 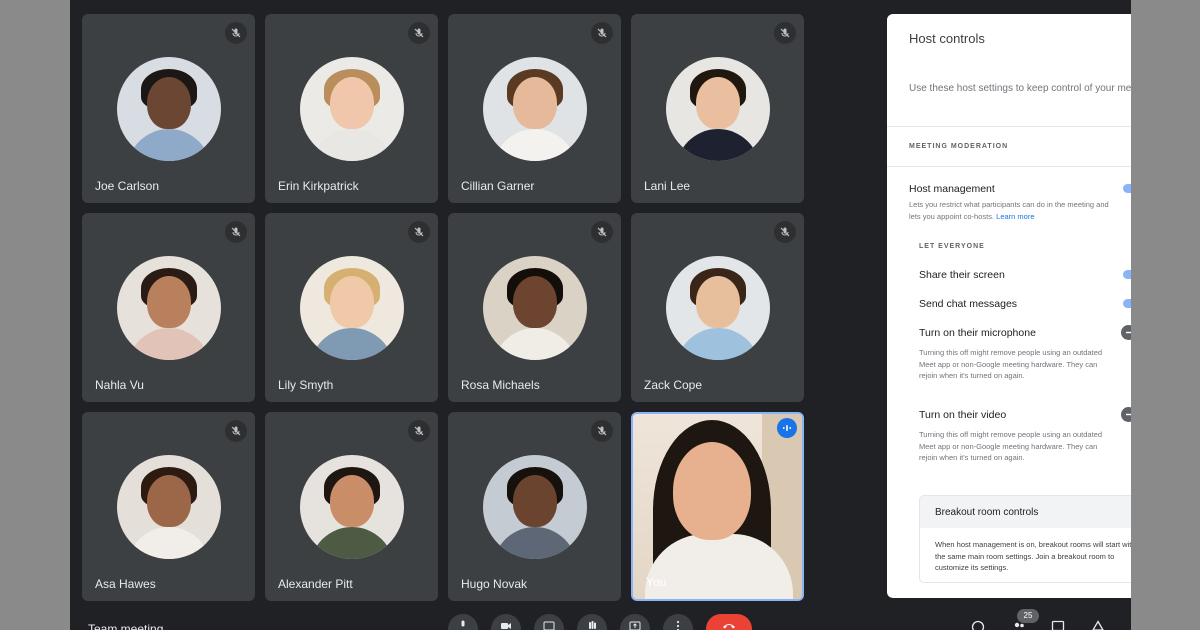 What do you see at coordinates (1127, 274) in the screenshot?
I see `share-screen-toggle` at bounding box center [1127, 274].